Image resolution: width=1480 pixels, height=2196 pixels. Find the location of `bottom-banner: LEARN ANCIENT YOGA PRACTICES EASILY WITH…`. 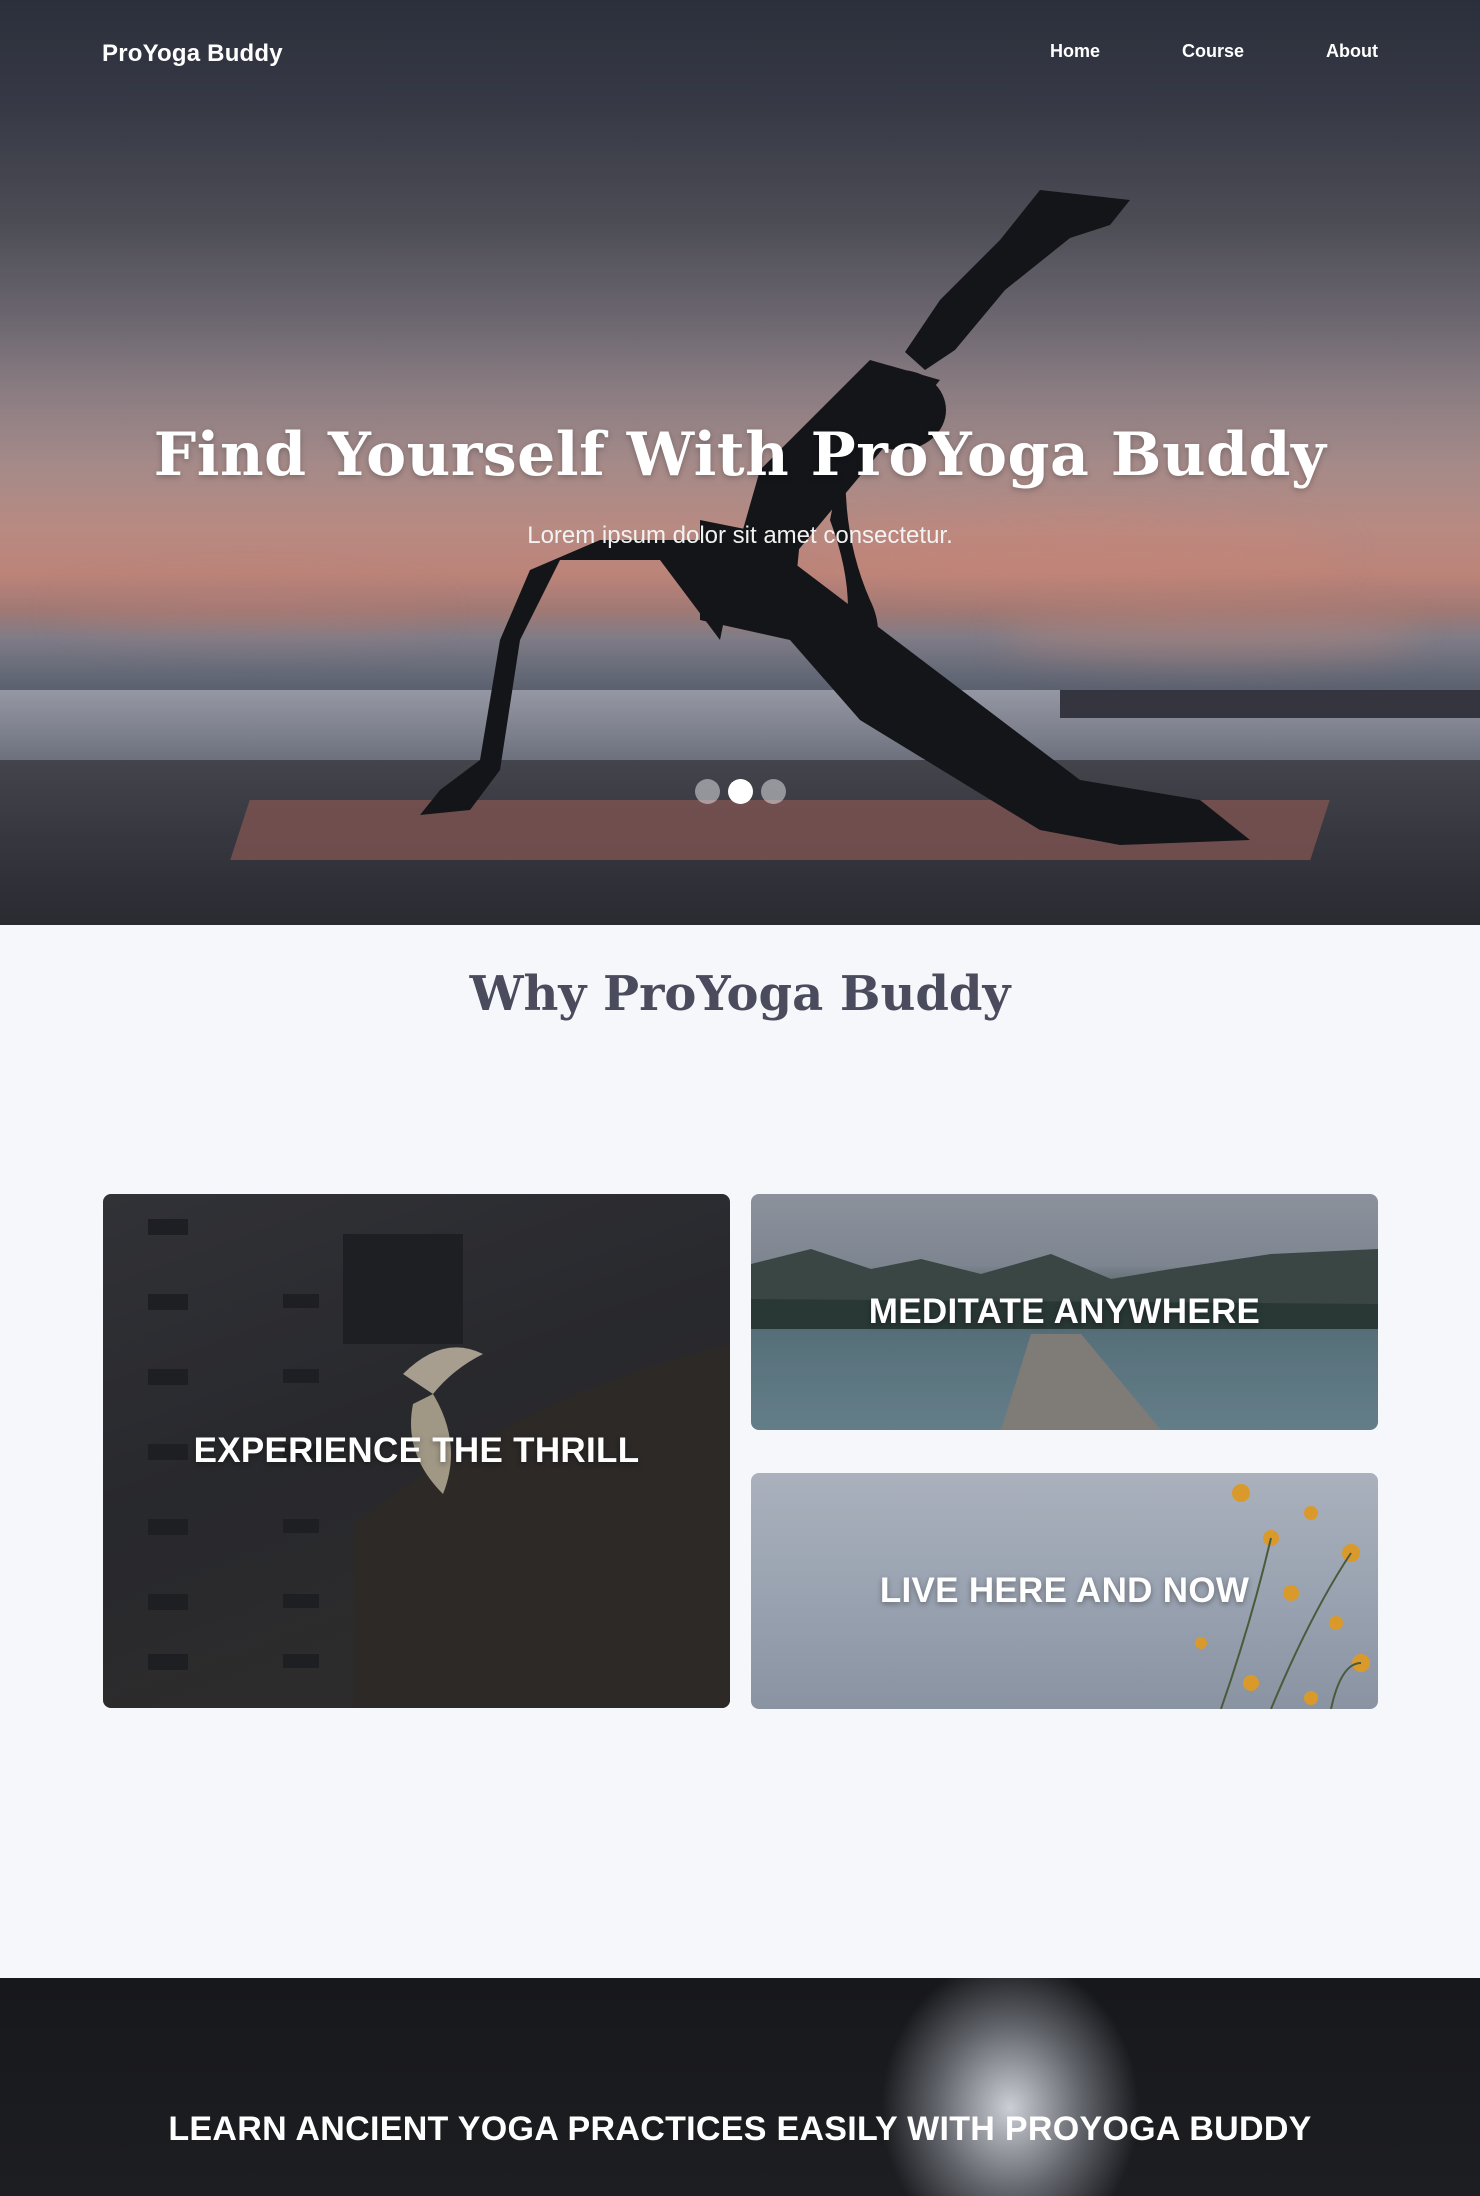

bottom-banner: LEARN ANCIENT YOGA PRACTICES EASILY WITH… is located at coordinates (740, 2087).